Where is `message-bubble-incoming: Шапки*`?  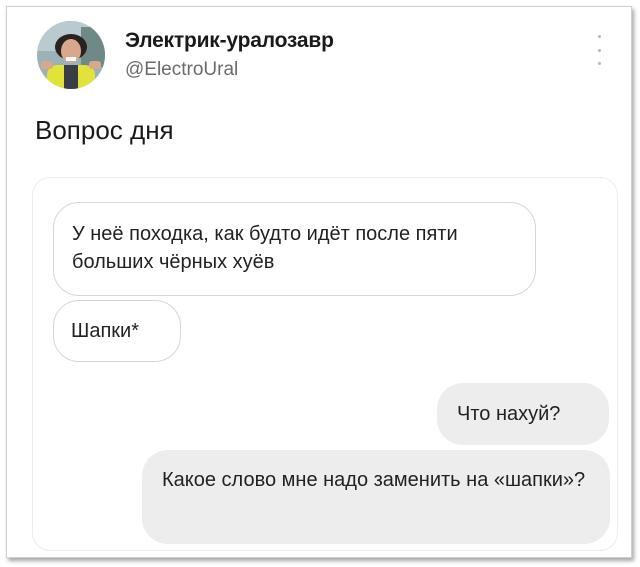
message-bubble-incoming: Шапки* is located at coordinates (117, 331).